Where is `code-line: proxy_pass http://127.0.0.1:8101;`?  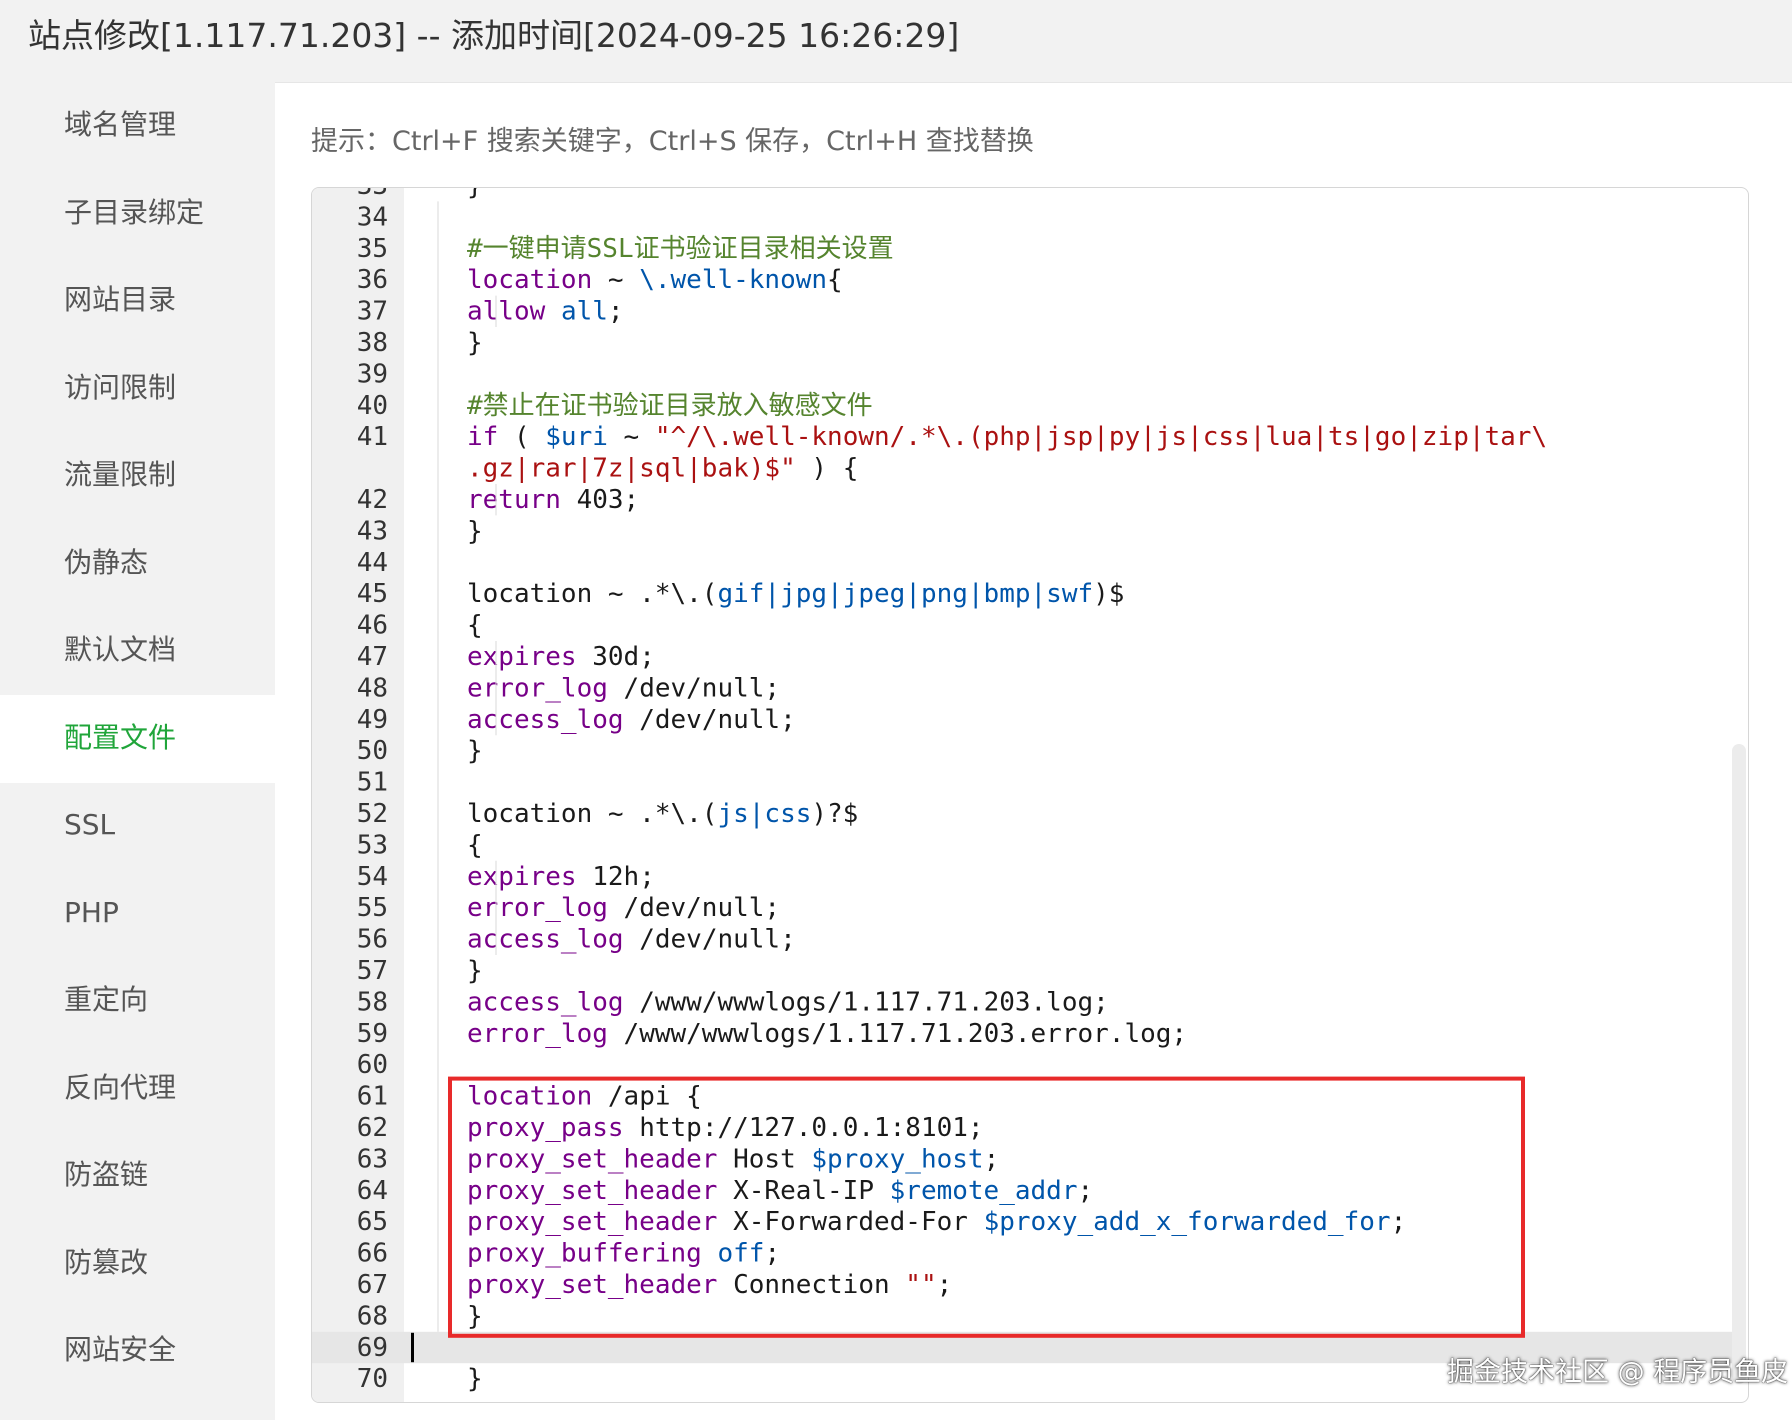
code-line: proxy_pass http://127.0.0.1:8101; is located at coordinates (725, 1128).